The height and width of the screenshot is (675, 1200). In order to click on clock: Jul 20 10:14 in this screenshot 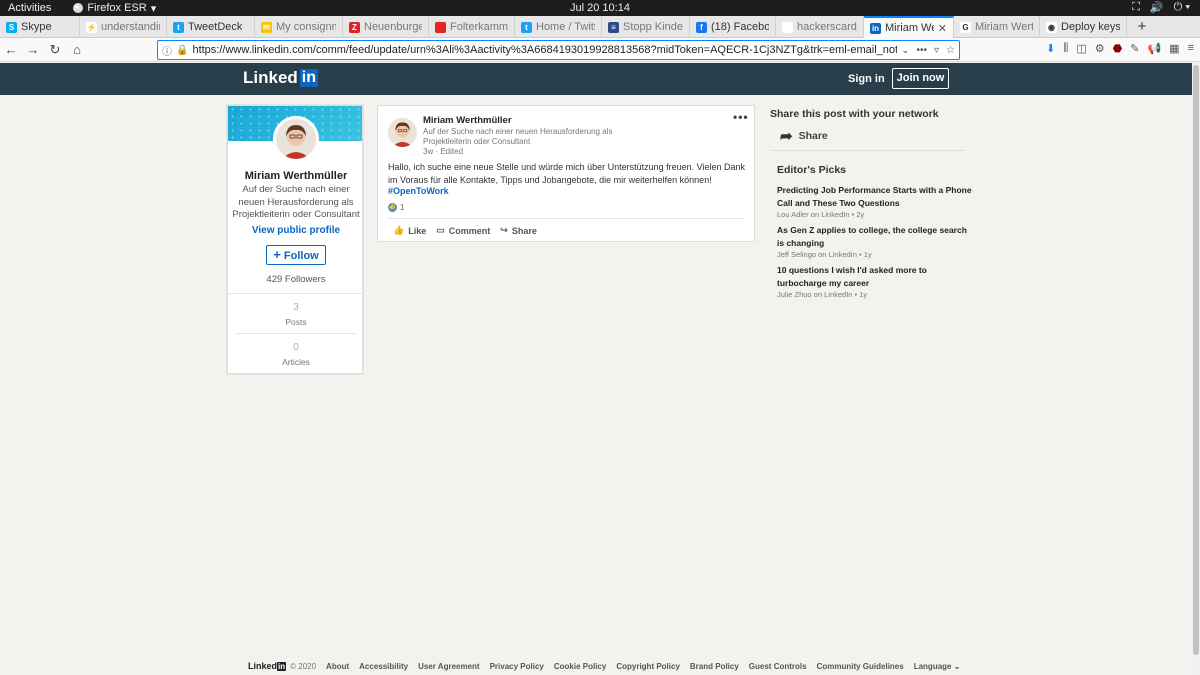, I will do `click(600, 8)`.